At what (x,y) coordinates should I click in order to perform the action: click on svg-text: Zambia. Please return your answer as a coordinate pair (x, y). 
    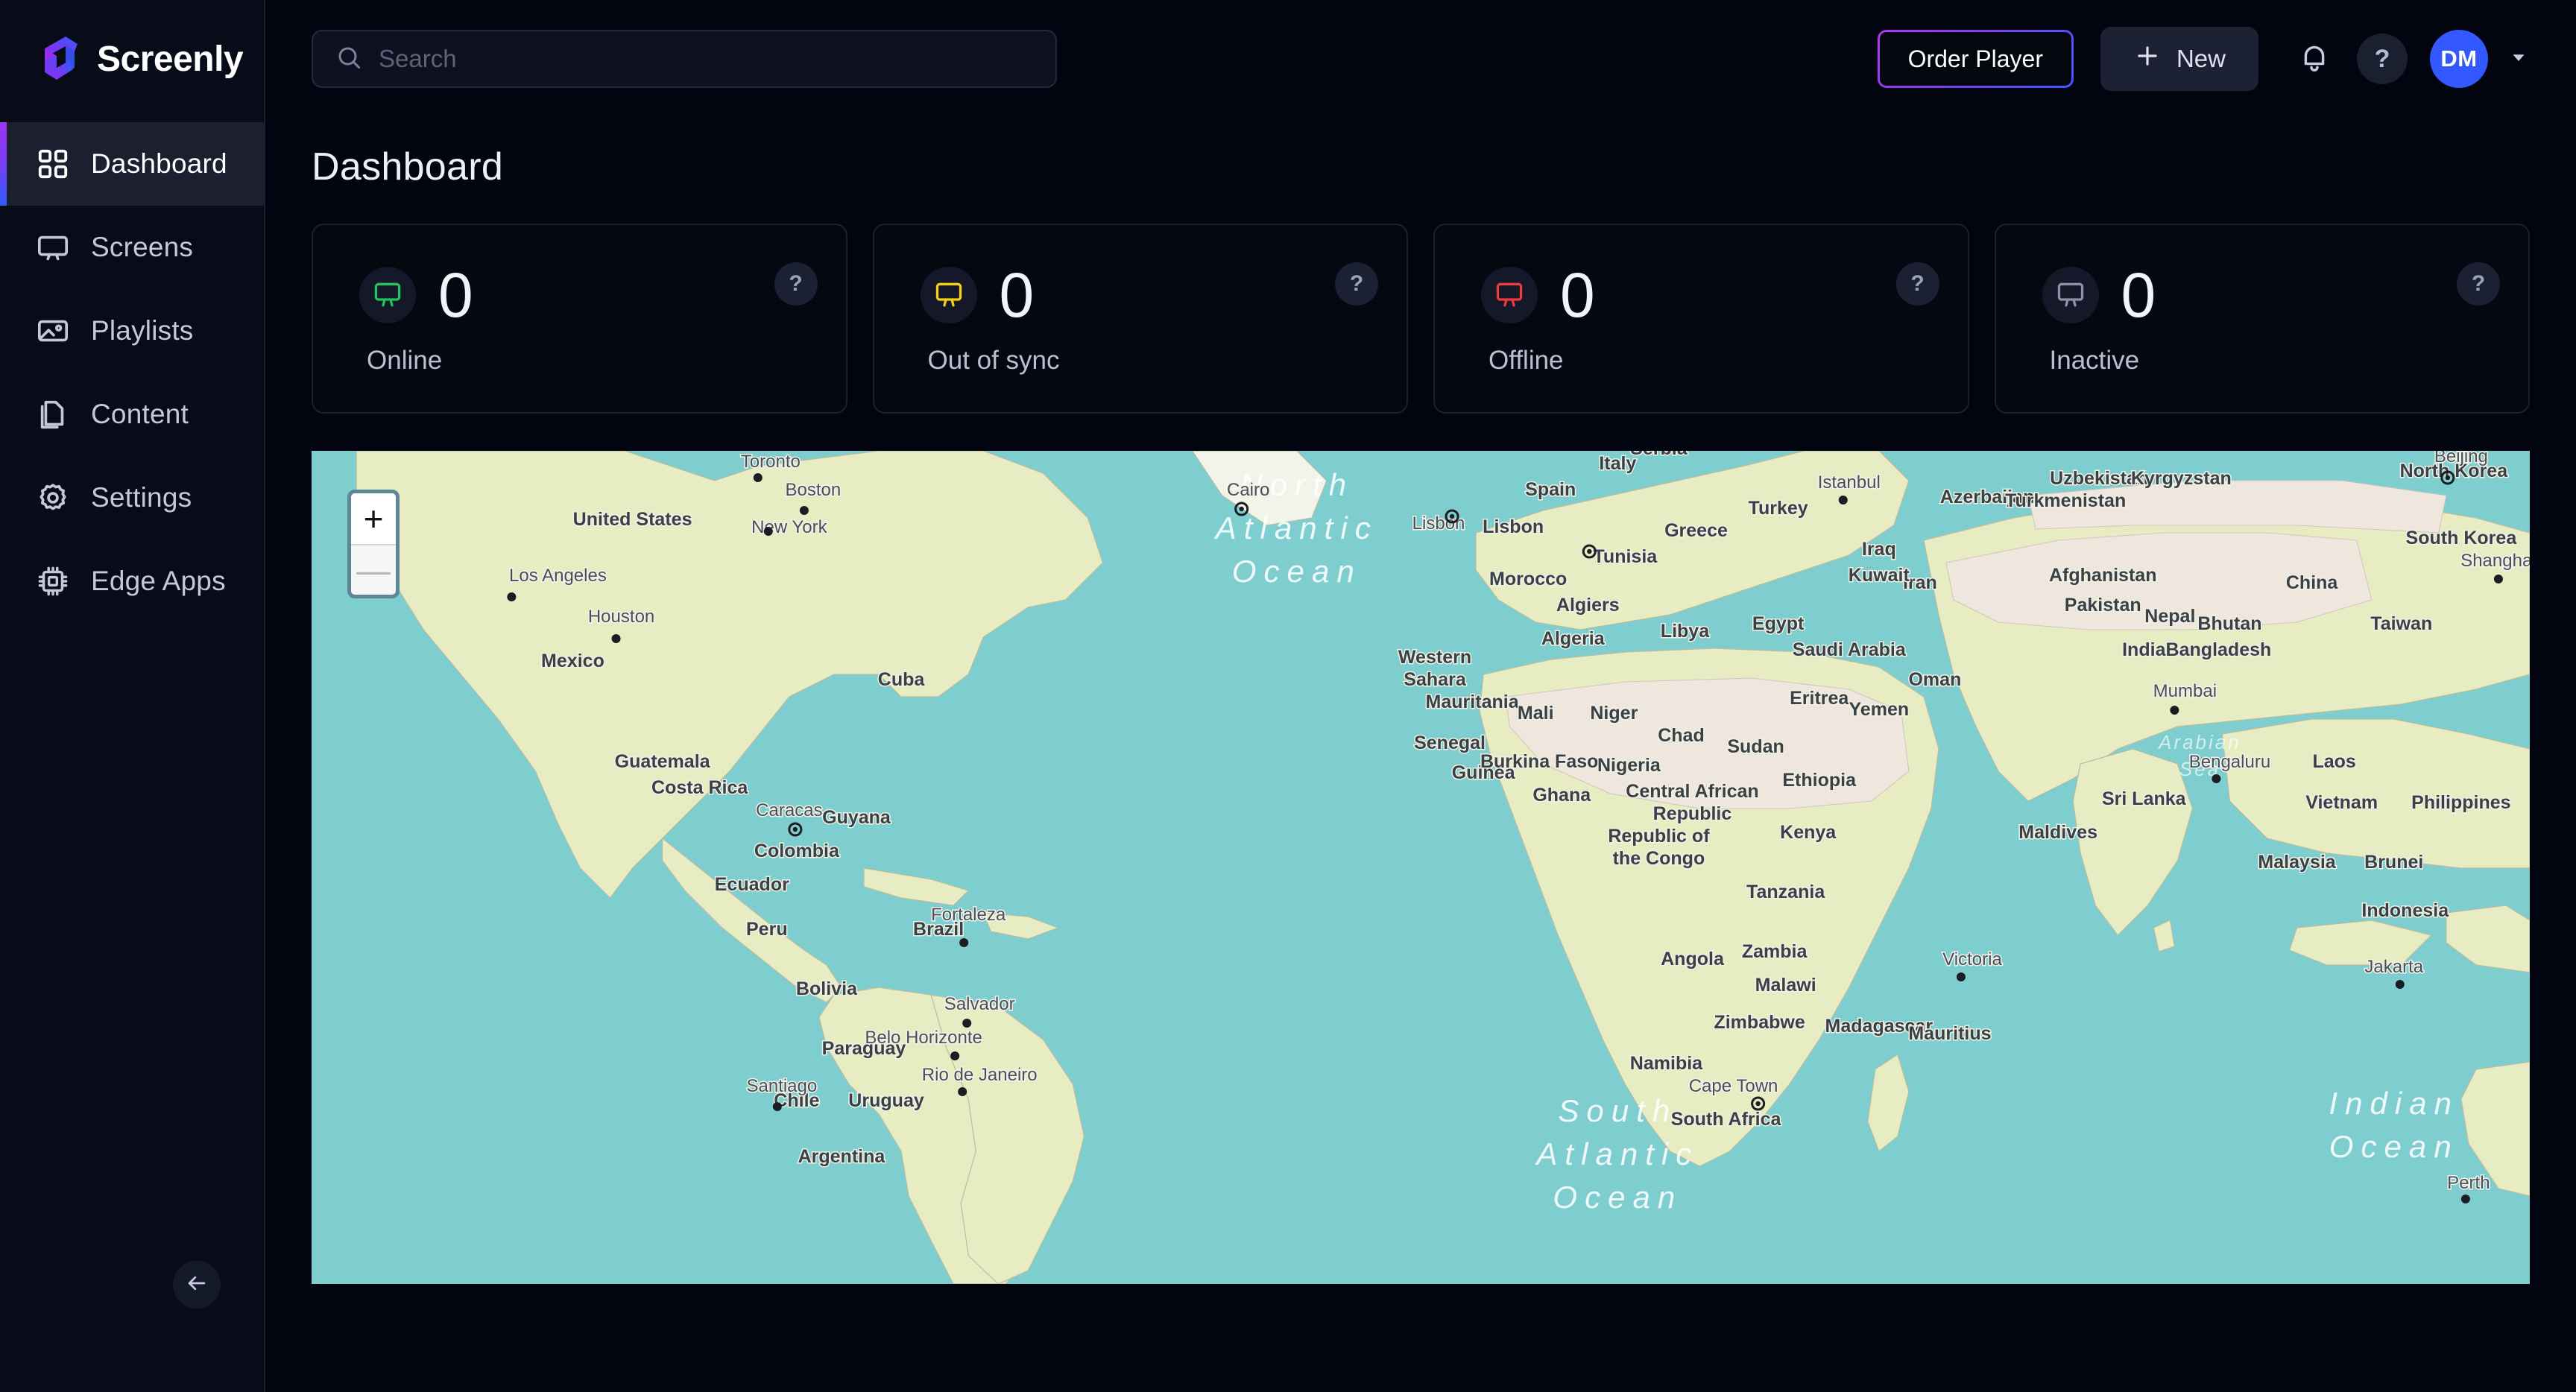
    Looking at the image, I should click on (1775, 951).